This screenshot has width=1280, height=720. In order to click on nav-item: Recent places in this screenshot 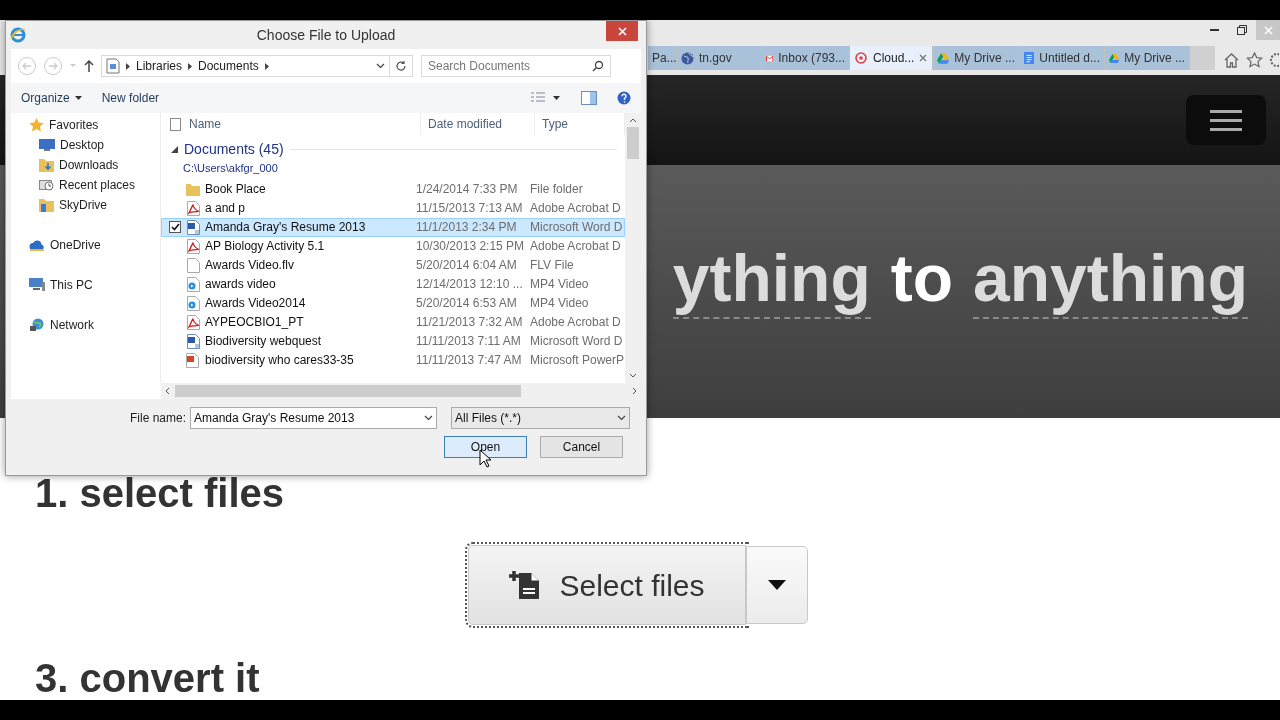, I will do `click(85, 185)`.